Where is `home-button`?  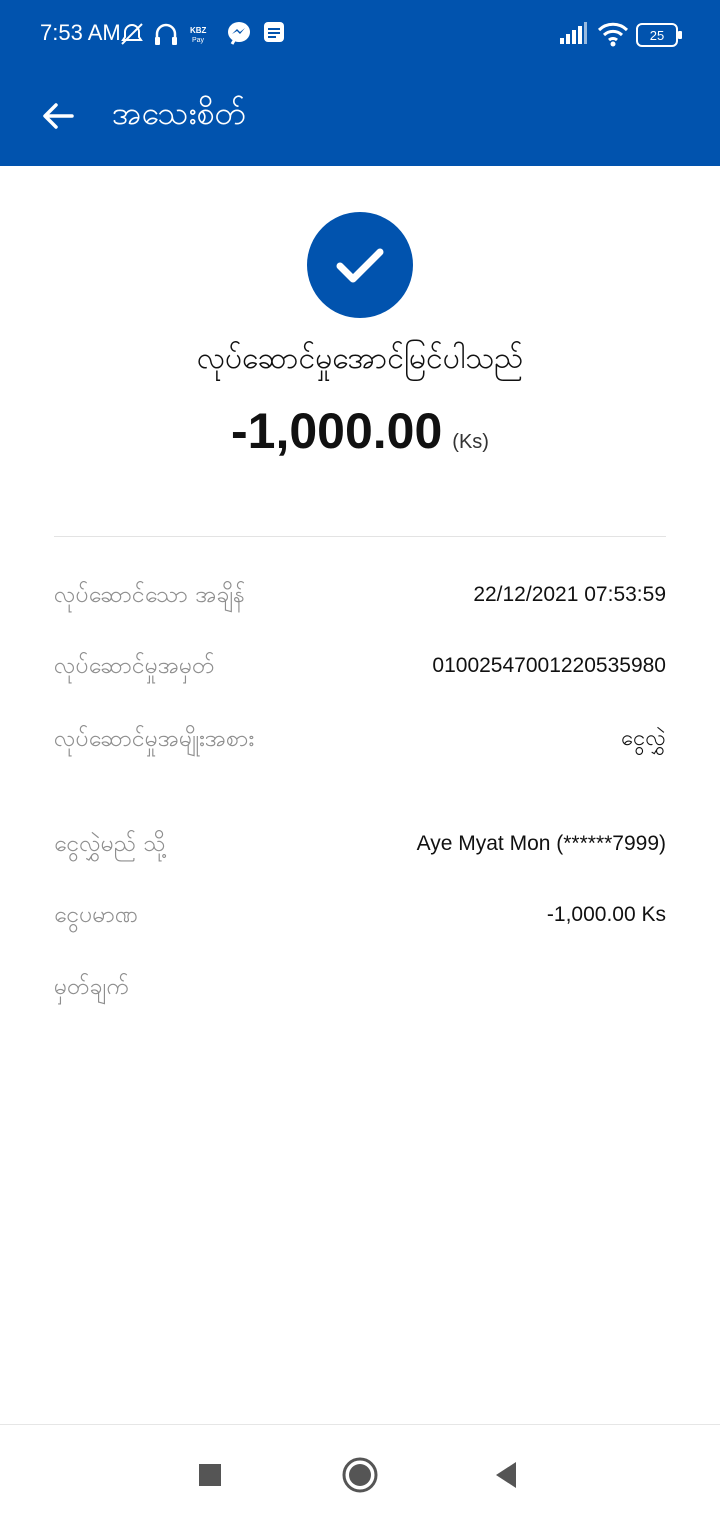 home-button is located at coordinates (360, 1475).